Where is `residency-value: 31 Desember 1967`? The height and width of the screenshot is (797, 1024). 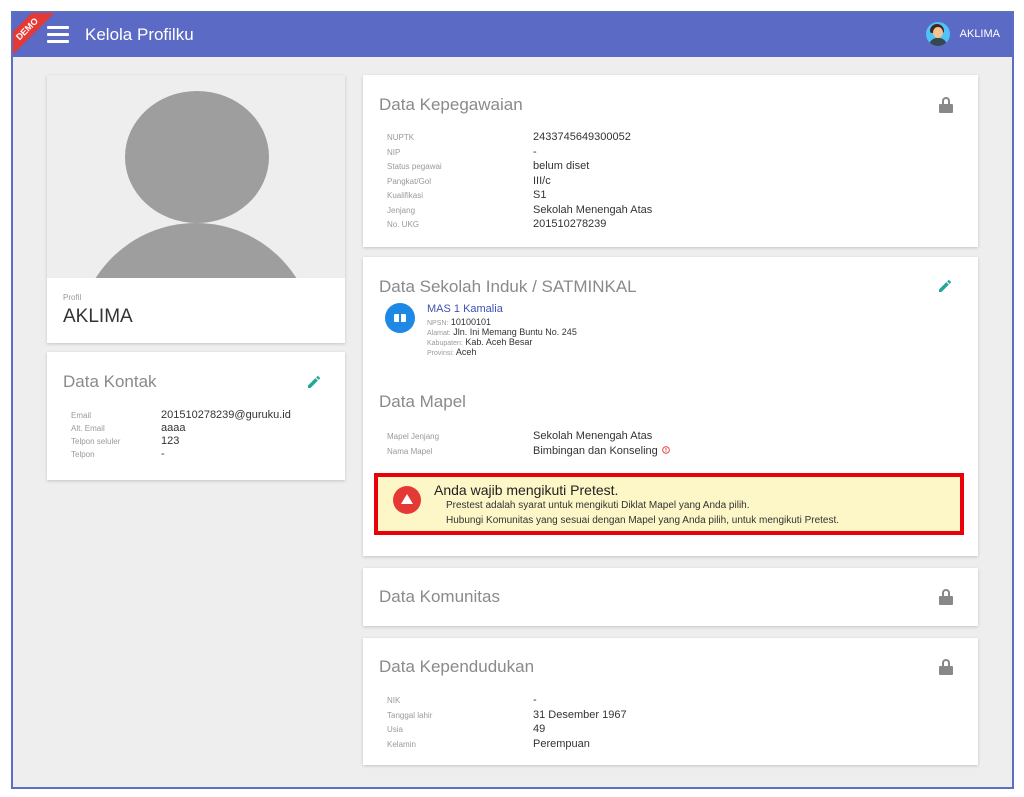 residency-value: 31 Desember 1967 is located at coordinates (580, 714).